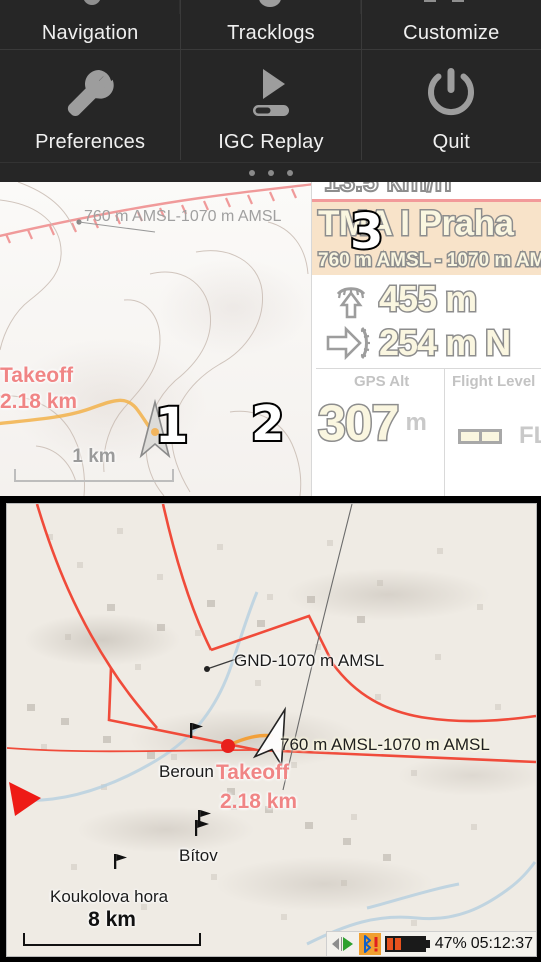 The height and width of the screenshot is (962, 541). Describe the element at coordinates (171, 426) in the screenshot. I see `annotation-badge-1: 1` at that location.